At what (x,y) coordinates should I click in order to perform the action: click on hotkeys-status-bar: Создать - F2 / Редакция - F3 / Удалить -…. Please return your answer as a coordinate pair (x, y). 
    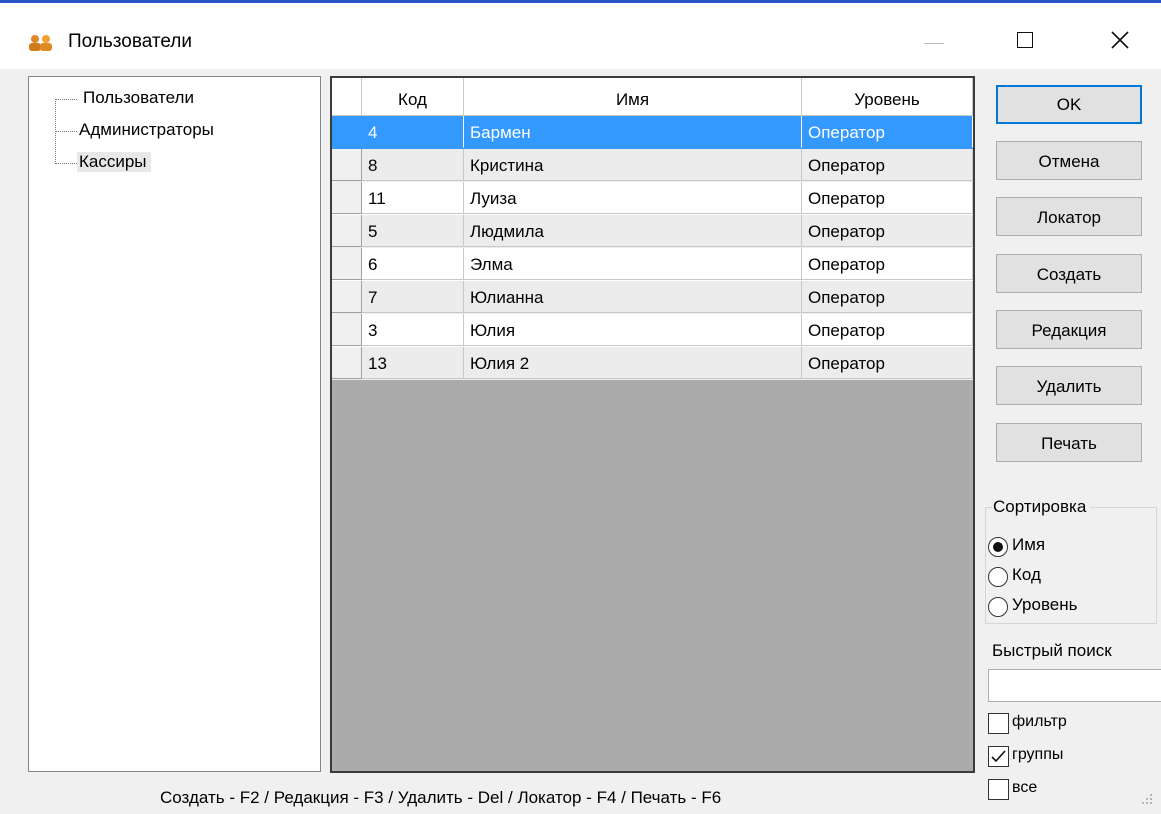
    Looking at the image, I should click on (441, 797).